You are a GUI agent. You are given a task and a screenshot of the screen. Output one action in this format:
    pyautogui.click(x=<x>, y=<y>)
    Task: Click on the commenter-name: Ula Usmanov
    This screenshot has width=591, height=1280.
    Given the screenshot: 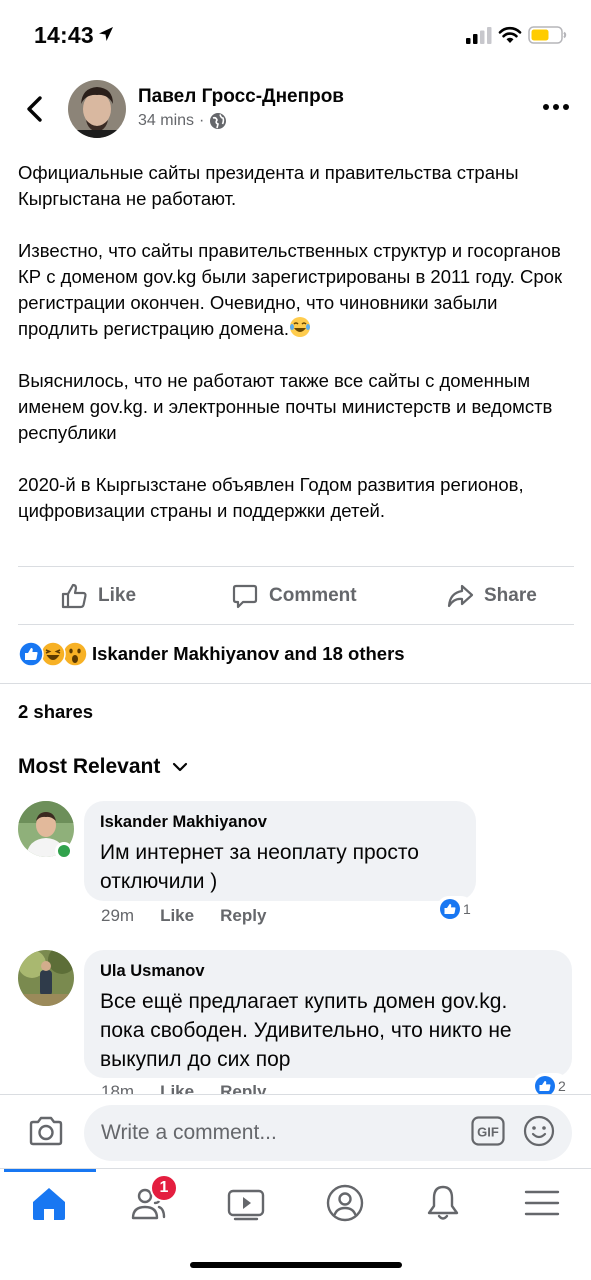 What is the action you would take?
    pyautogui.click(x=328, y=971)
    